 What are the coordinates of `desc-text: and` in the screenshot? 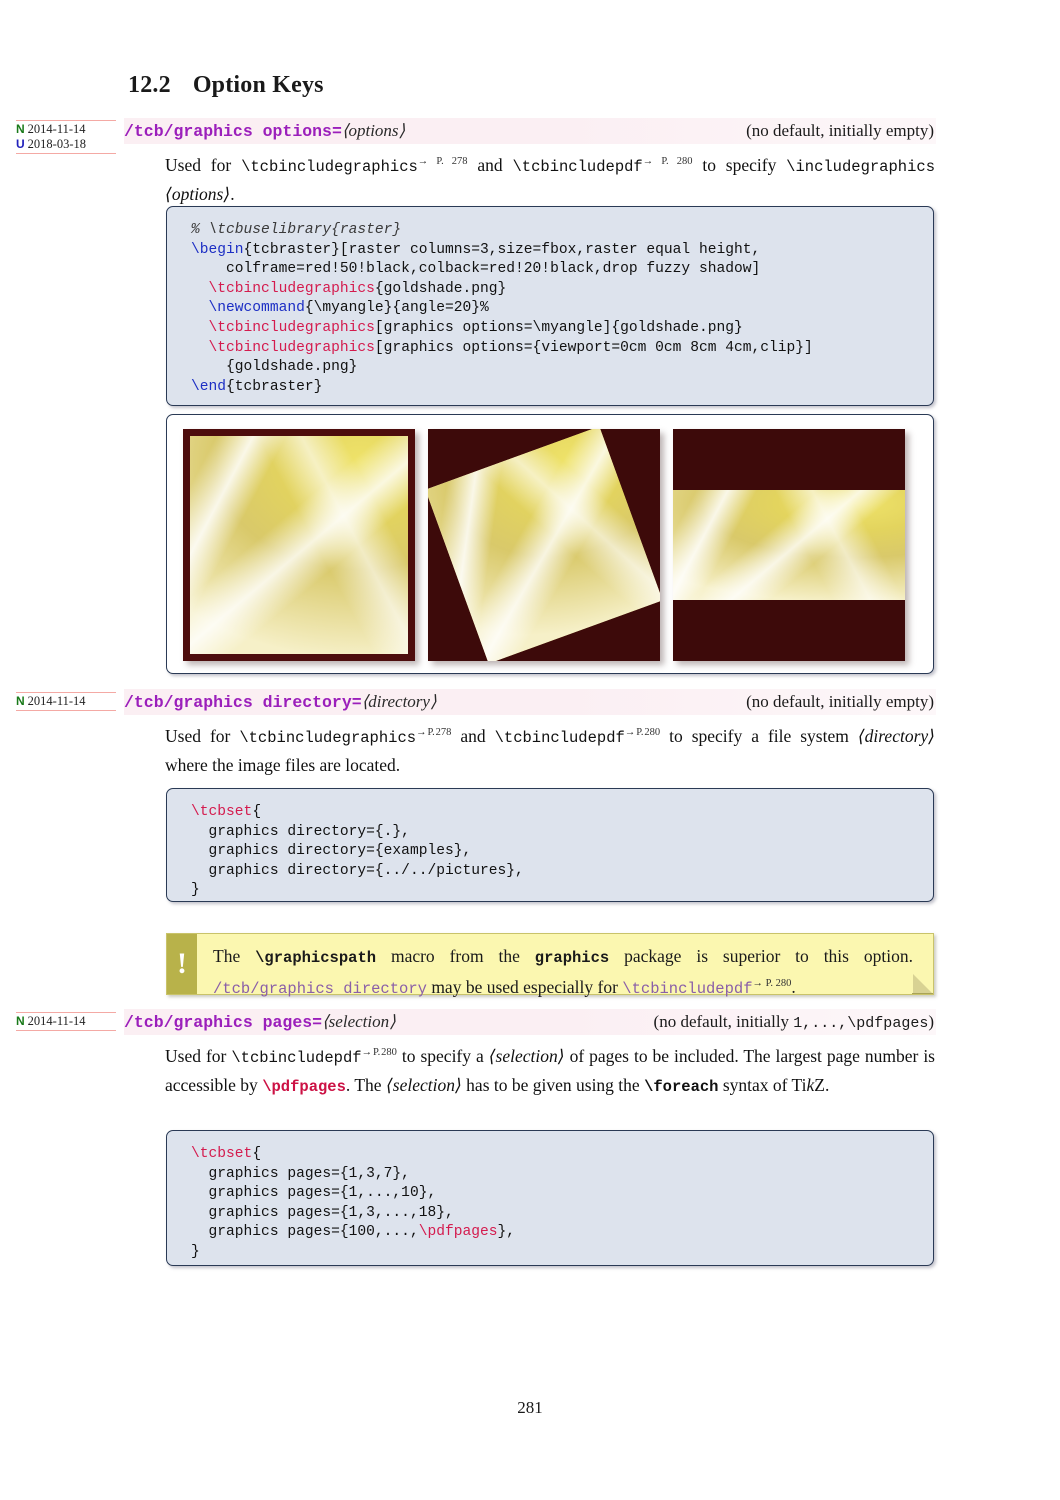 It's located at (490, 164).